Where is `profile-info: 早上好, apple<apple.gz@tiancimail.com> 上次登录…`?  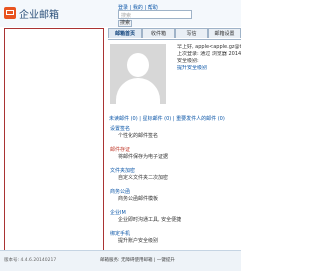
profile-info: 早上好, apple<apple.gz@tiancimail.com> 上次登录… is located at coordinates (209, 58).